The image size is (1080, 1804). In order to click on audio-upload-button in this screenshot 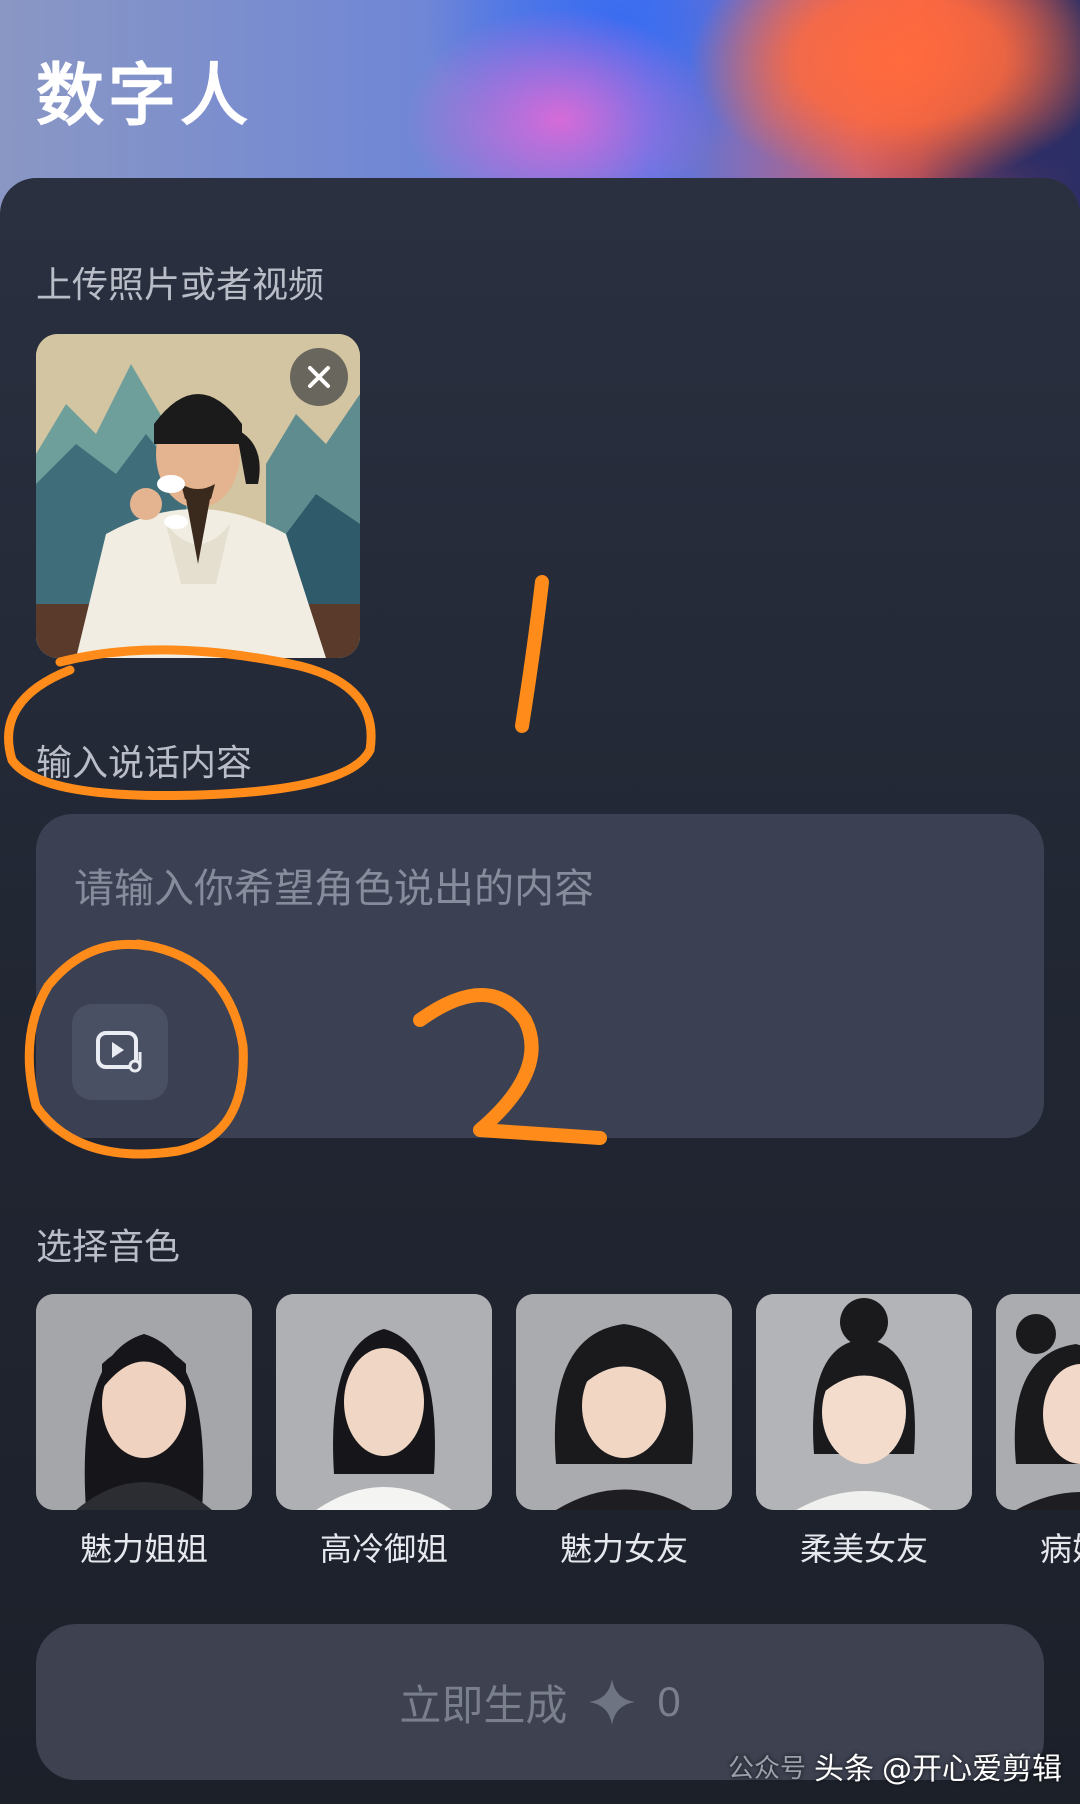, I will do `click(120, 1052)`.